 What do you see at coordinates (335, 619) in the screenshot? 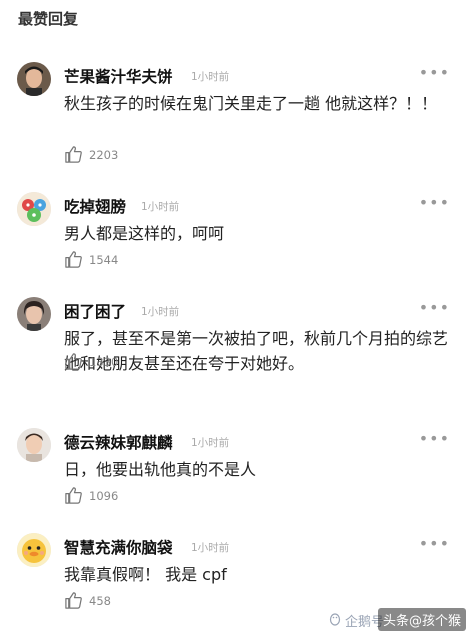
I see `penguin-logo-icon` at bounding box center [335, 619].